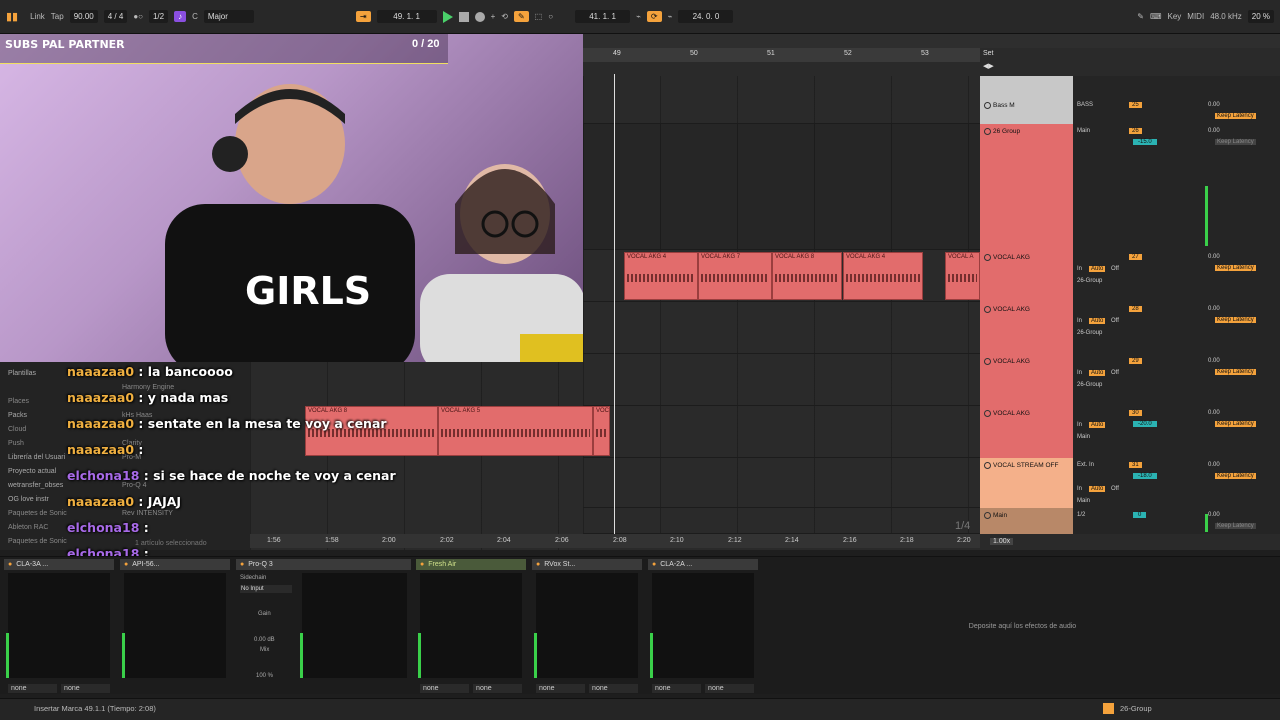 This screenshot has height=720, width=1280. Describe the element at coordinates (406, 16) in the screenshot. I see `position-field: 49. 1. 1` at that location.